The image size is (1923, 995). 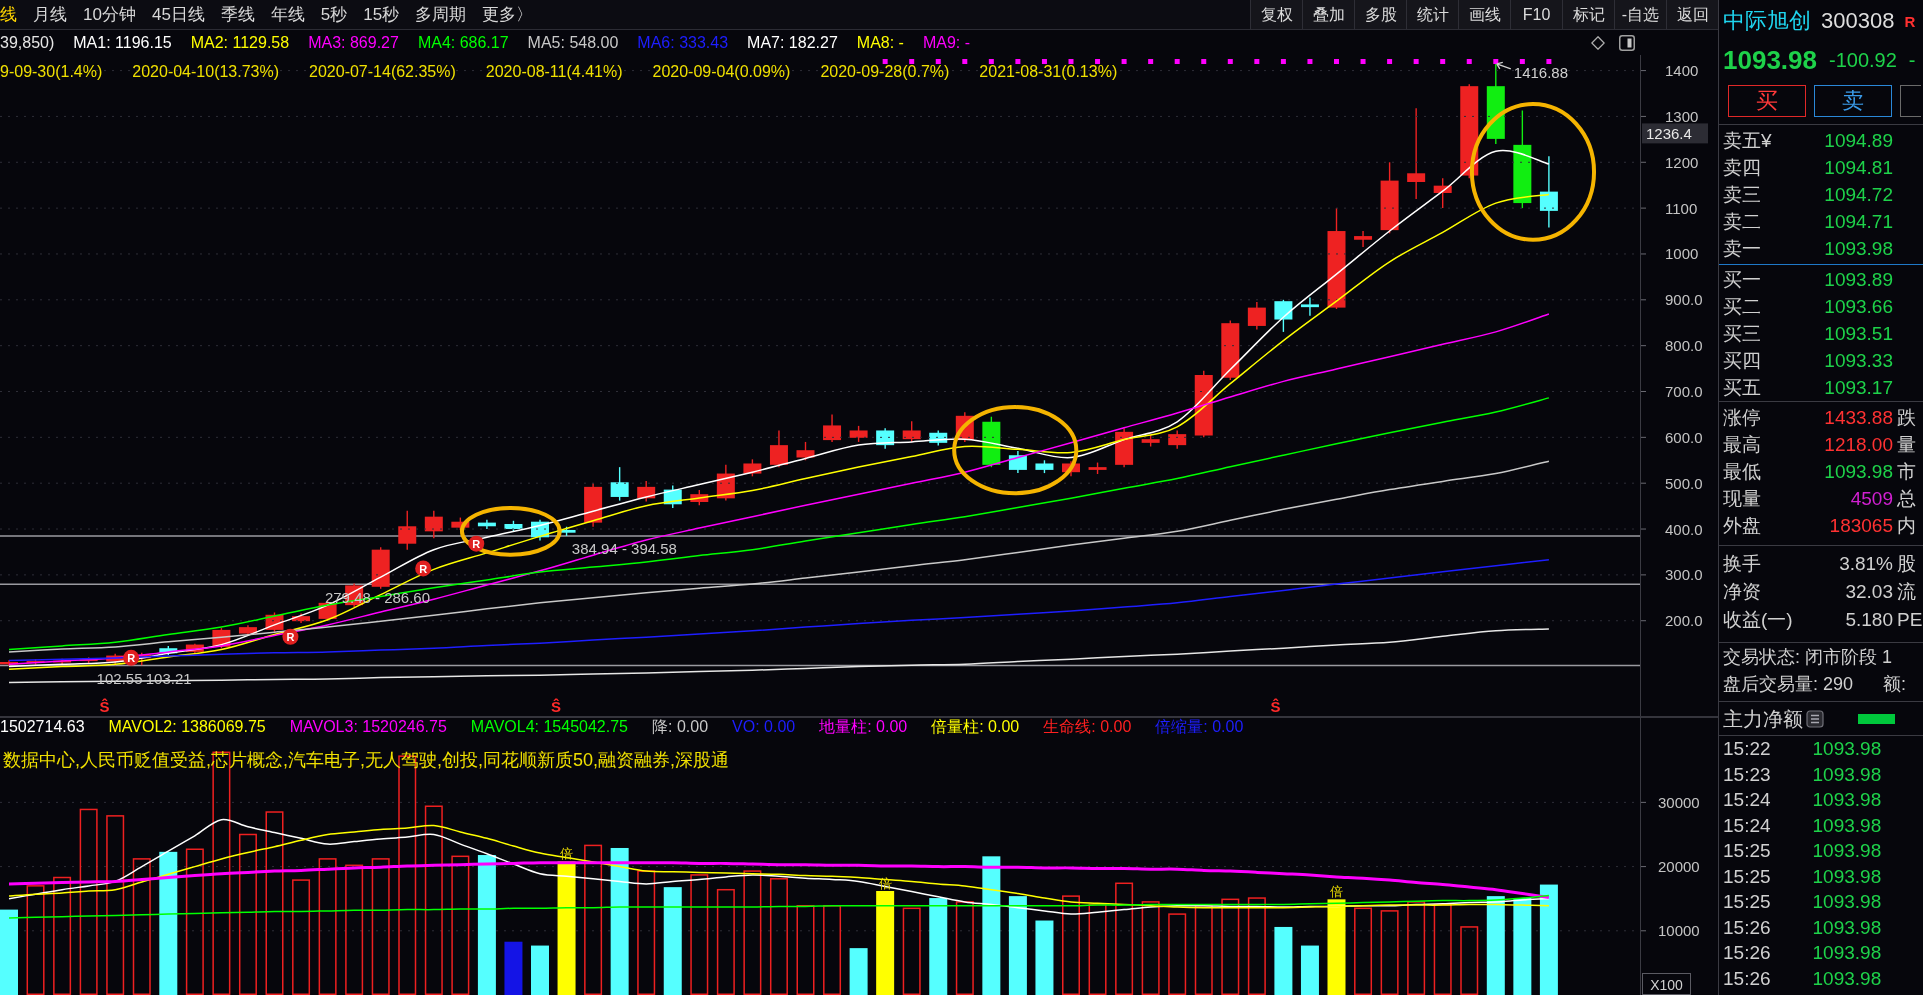 What do you see at coordinates (975, 727) in the screenshot?
I see `indicator-value: 倍量柱: 0.00` at bounding box center [975, 727].